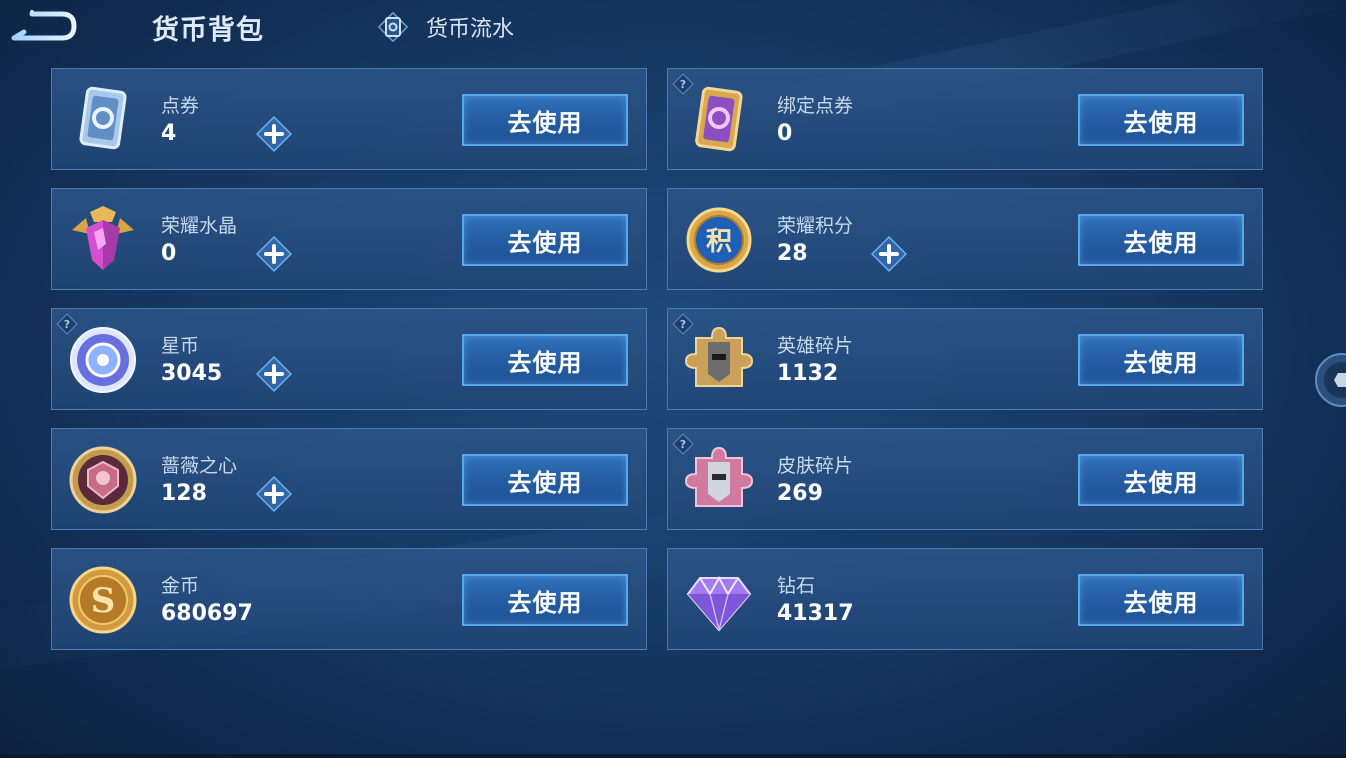 Image resolution: width=1346 pixels, height=758 pixels. I want to click on currency-card-glory-crystal: 荣耀水晶 0 去使用, so click(349, 239).